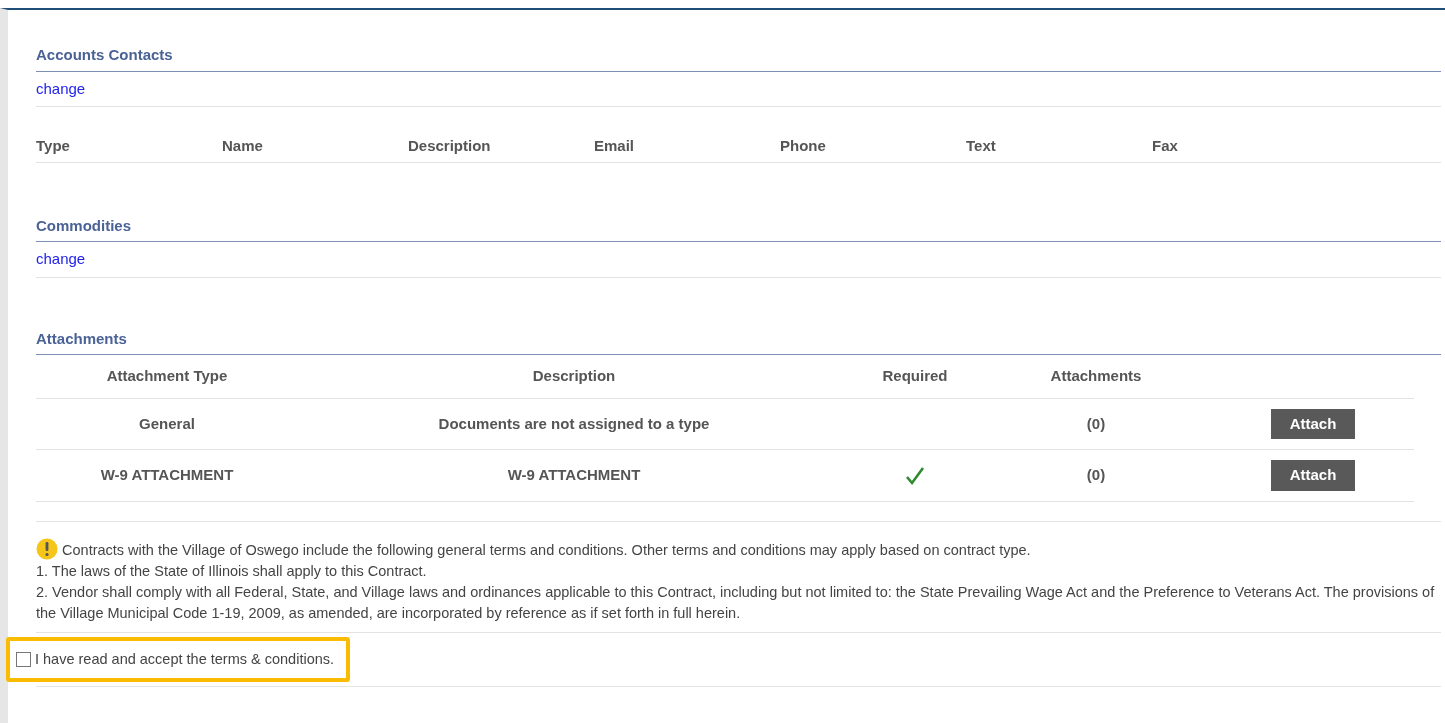 The height and width of the screenshot is (723, 1445). Describe the element at coordinates (981, 146) in the screenshot. I see `column-header: Text` at that location.